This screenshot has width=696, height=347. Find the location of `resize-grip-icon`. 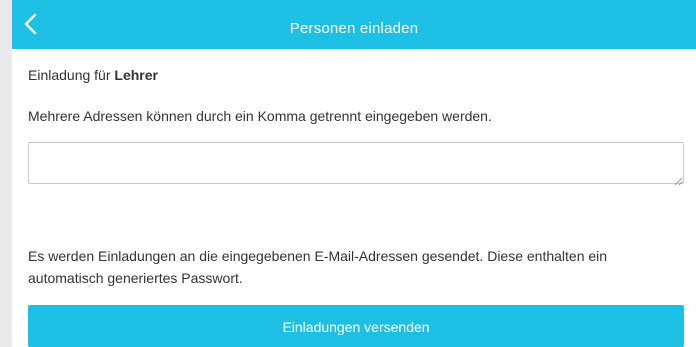

resize-grip-icon is located at coordinates (678, 179).